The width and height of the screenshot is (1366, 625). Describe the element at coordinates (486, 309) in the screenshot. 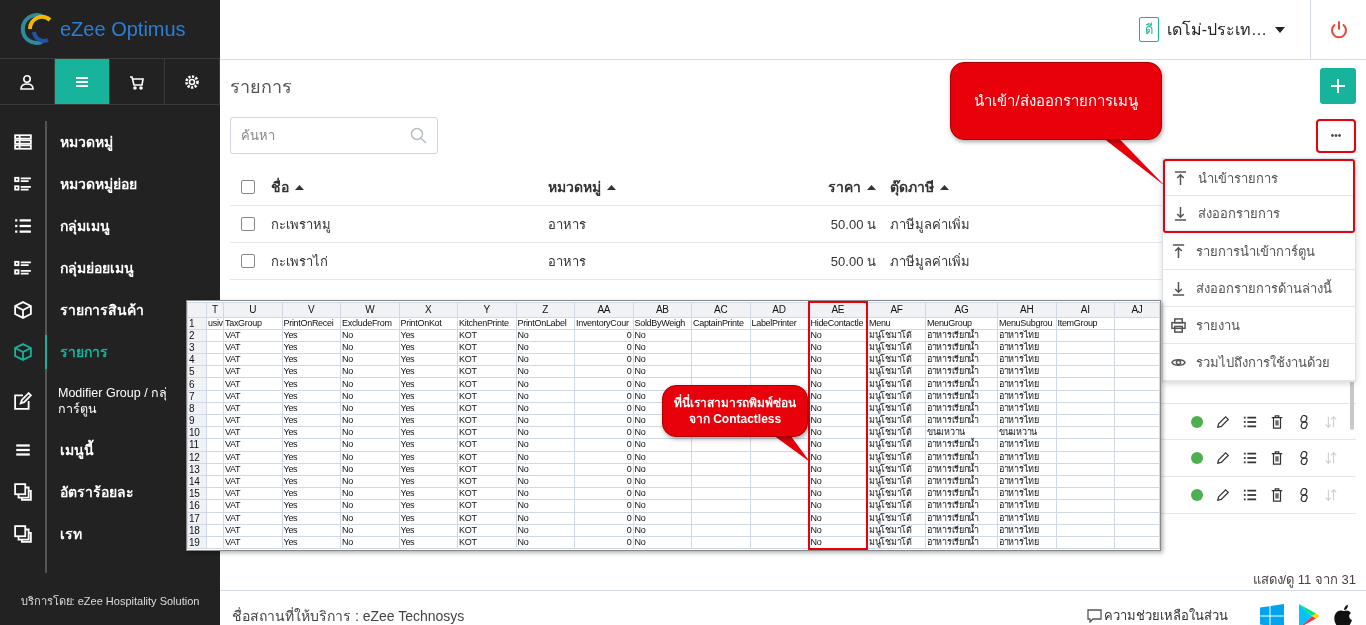

I see `column-letter: Y` at that location.